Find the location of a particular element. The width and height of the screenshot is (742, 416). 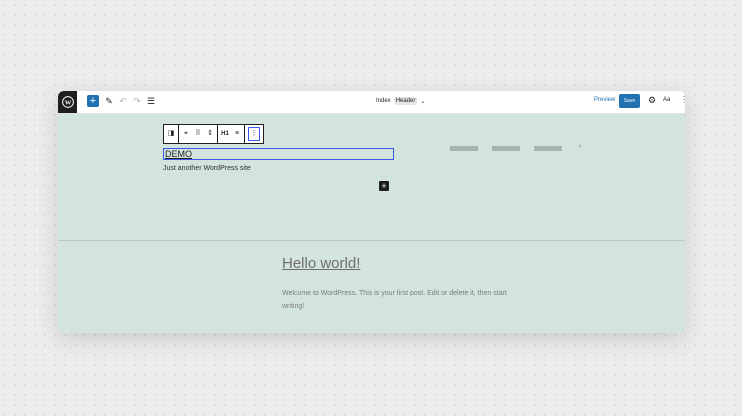

redo-icon: ↷ is located at coordinates (137, 101).